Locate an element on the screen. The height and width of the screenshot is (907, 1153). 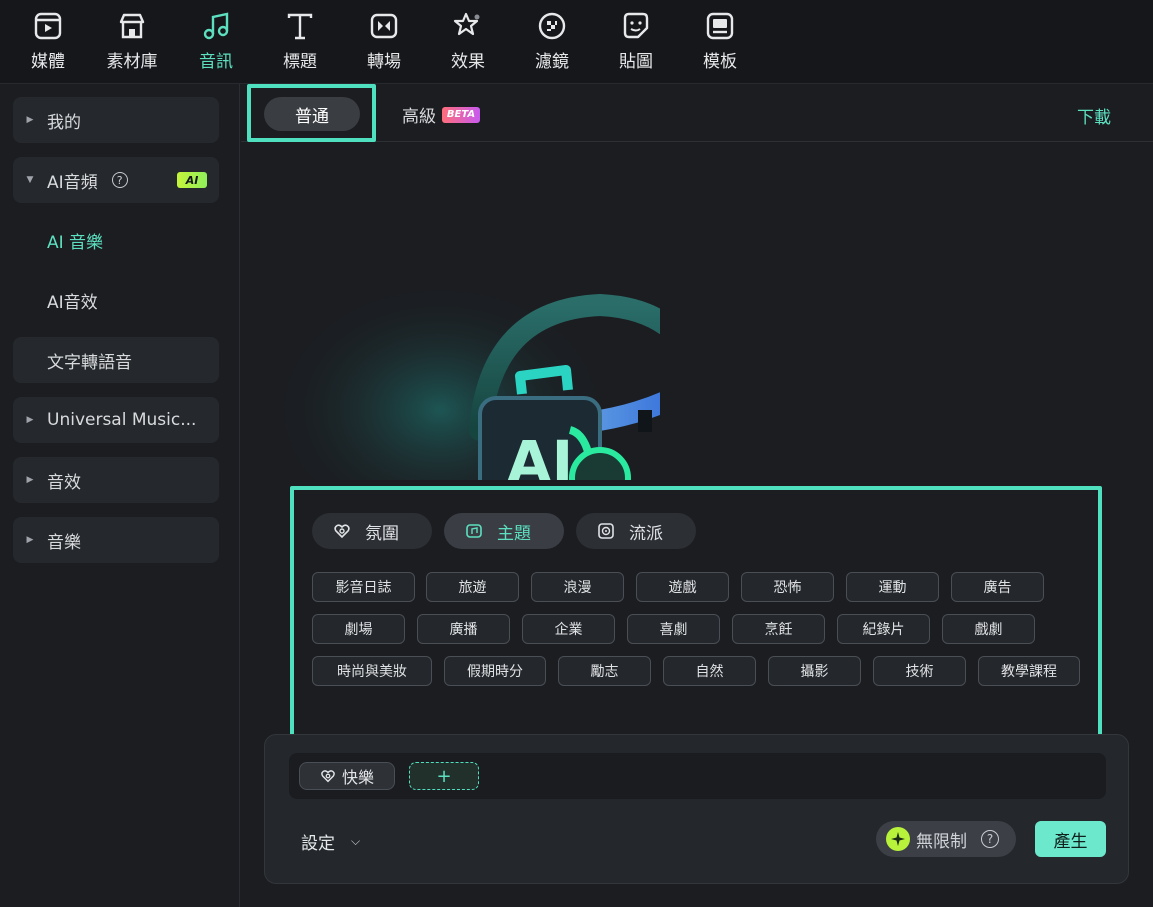
toolbar-audio: 音訊 is located at coordinates (216, 43).